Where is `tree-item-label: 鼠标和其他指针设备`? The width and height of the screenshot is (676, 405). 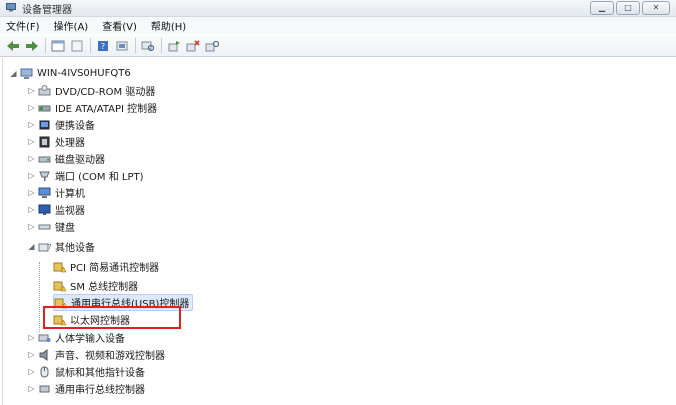 tree-item-label: 鼠标和其他指针设备 is located at coordinates (100, 373).